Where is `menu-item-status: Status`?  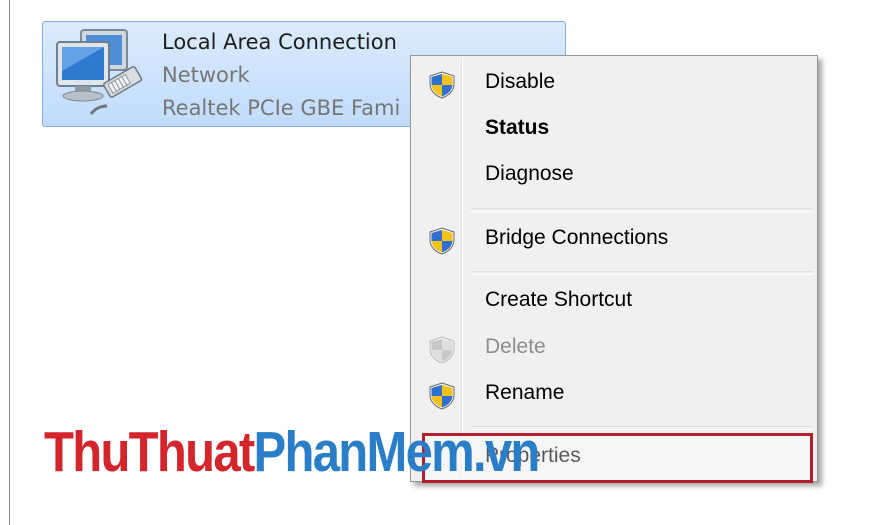 menu-item-status: Status is located at coordinates (614, 130).